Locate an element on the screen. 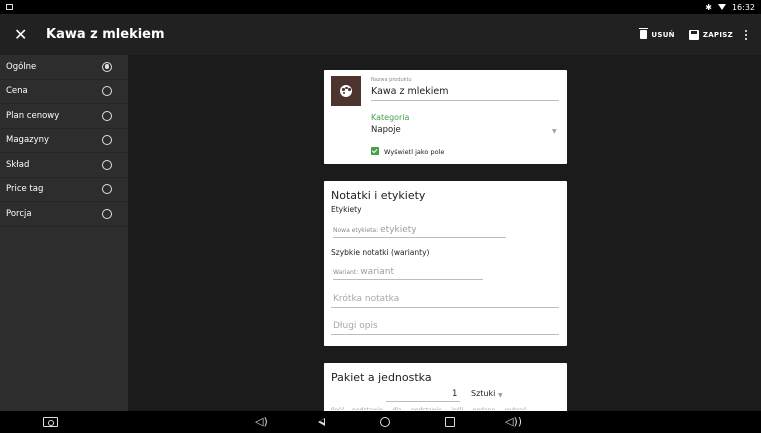  sidebar-item-label: Plan cenowy is located at coordinates (33, 115).